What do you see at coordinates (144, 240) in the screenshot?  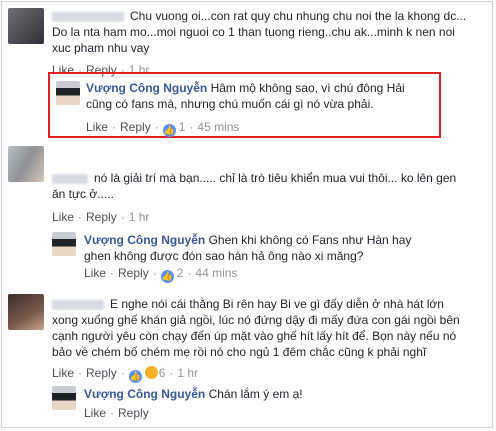 I see `reply-author-2: Vượng Công Nguyễn` at bounding box center [144, 240].